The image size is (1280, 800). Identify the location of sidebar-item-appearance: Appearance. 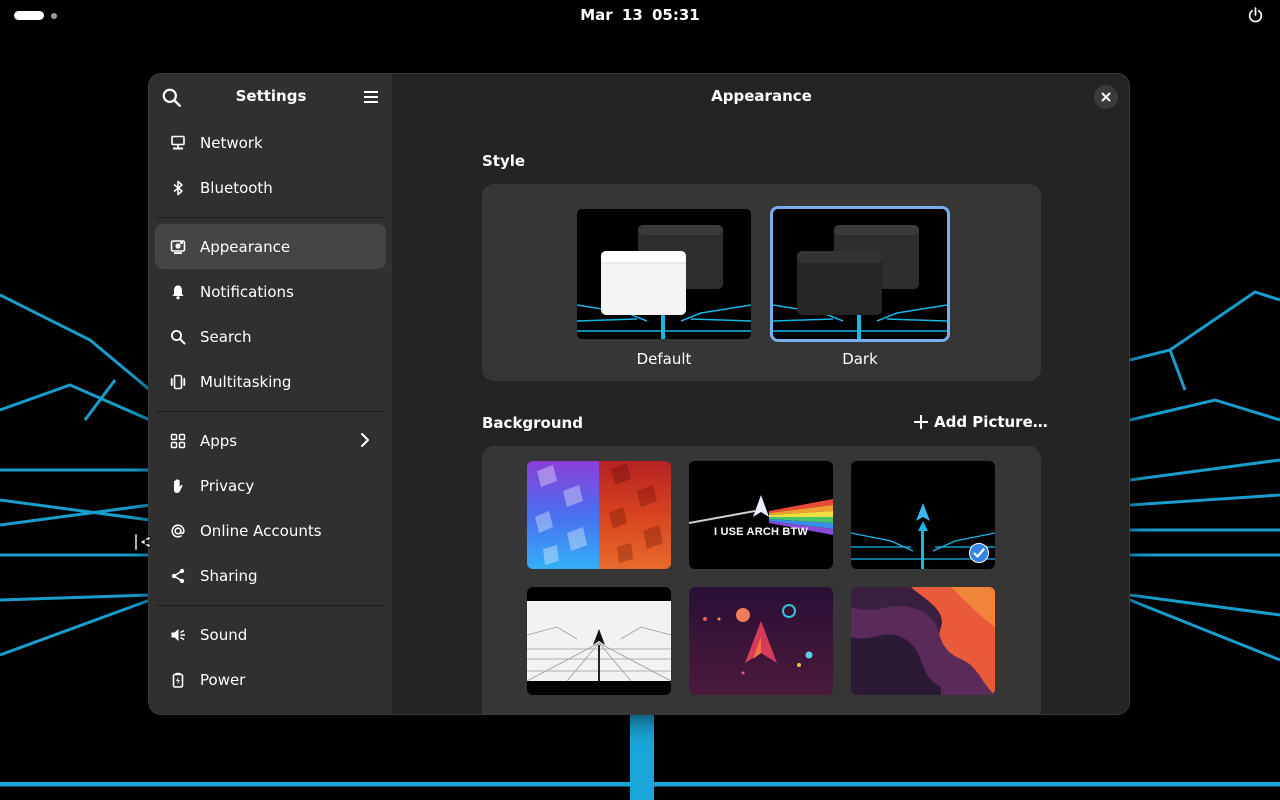
(270, 246).